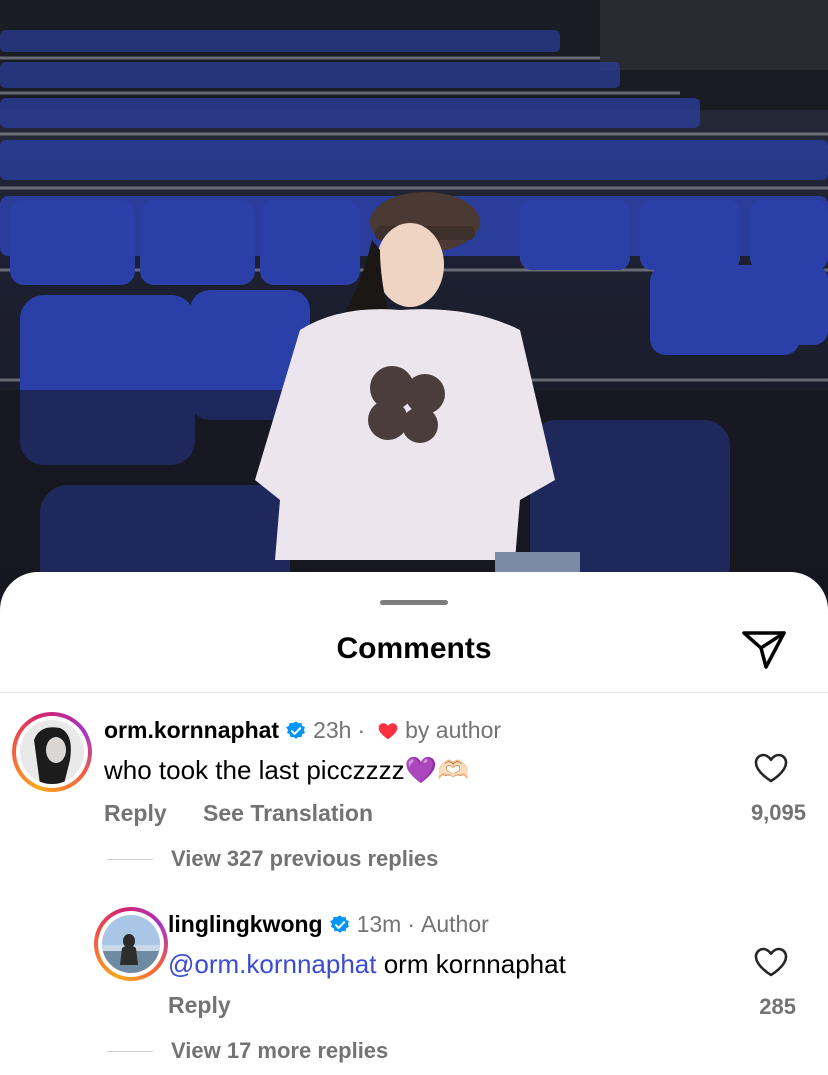 The image size is (828, 1075). I want to click on reply-text: @orm.kornnaphat orm kornnaphat, so click(367, 964).